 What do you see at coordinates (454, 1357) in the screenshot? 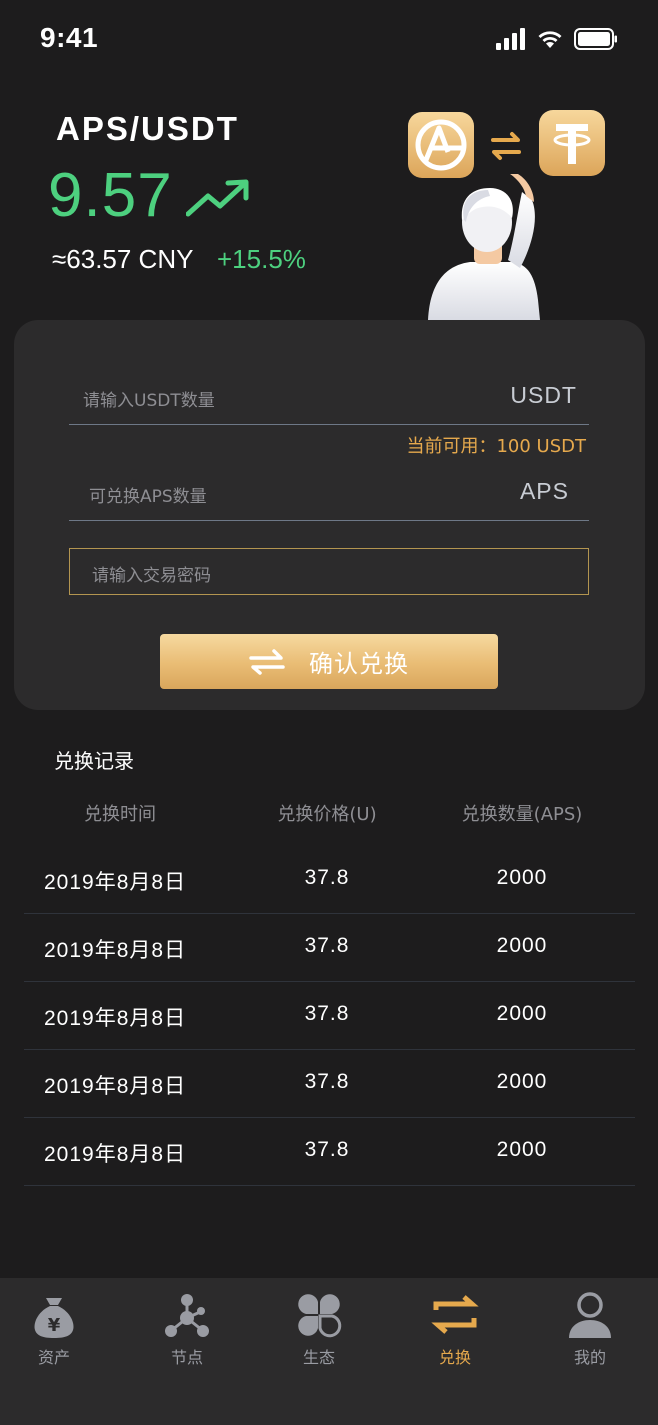
I see `tab-label: 兑换` at bounding box center [454, 1357].